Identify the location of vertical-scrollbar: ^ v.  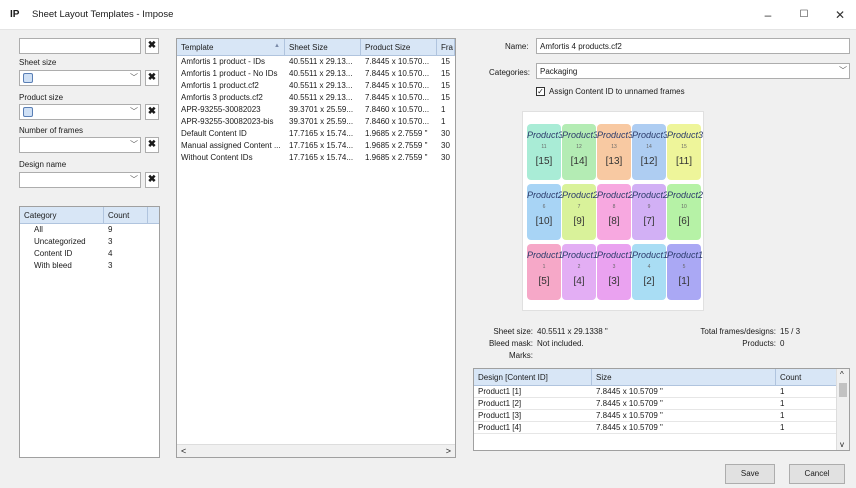
(842, 409).